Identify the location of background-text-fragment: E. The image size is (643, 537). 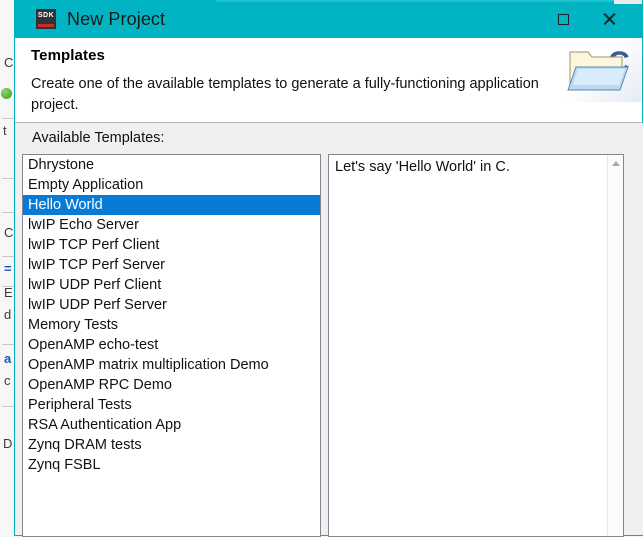
(8, 292).